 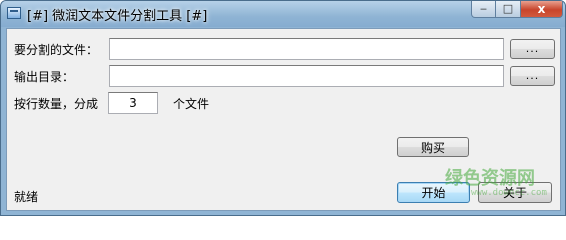 I want to click on output-dir-input, so click(x=306, y=76).